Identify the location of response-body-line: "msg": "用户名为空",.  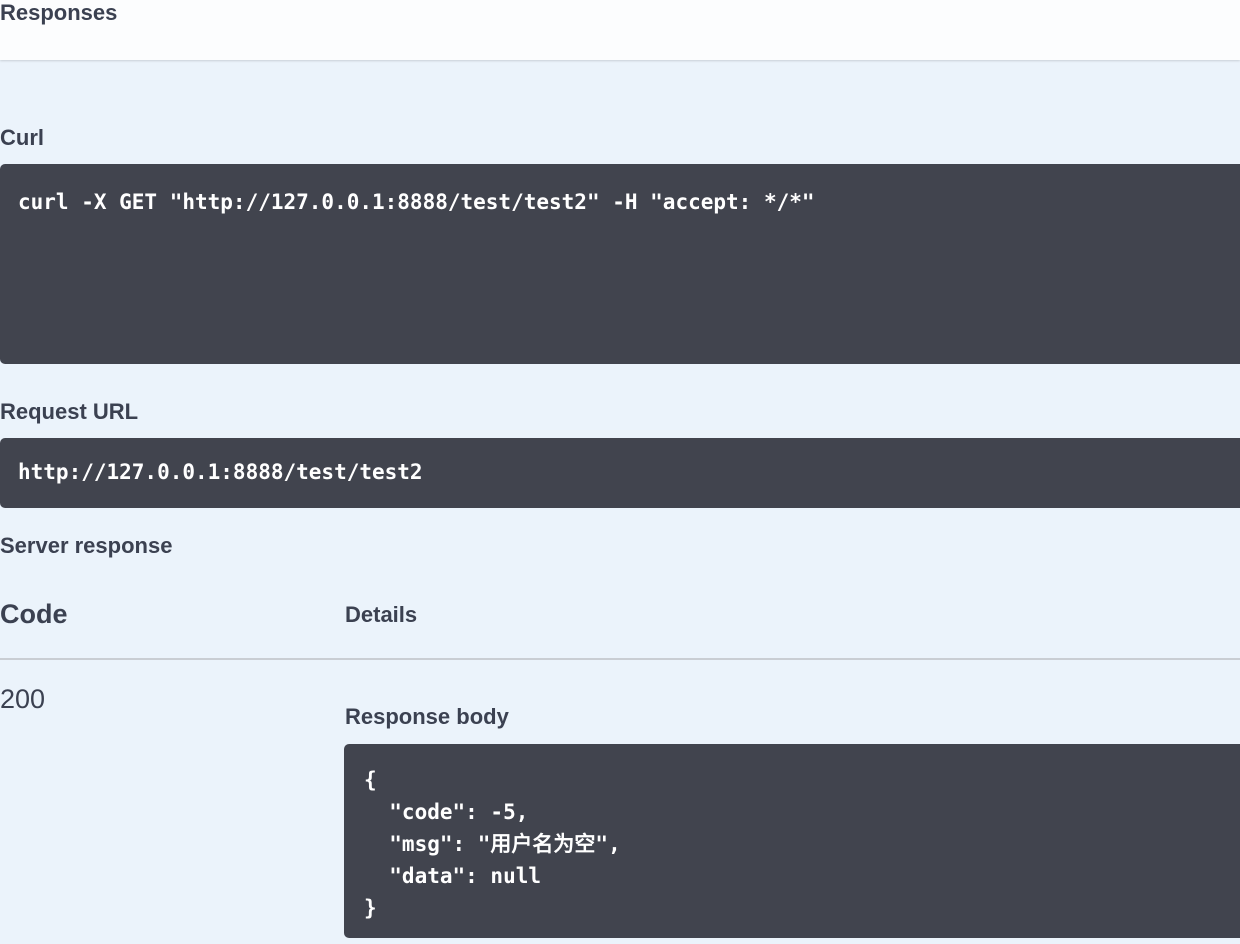
(492, 844).